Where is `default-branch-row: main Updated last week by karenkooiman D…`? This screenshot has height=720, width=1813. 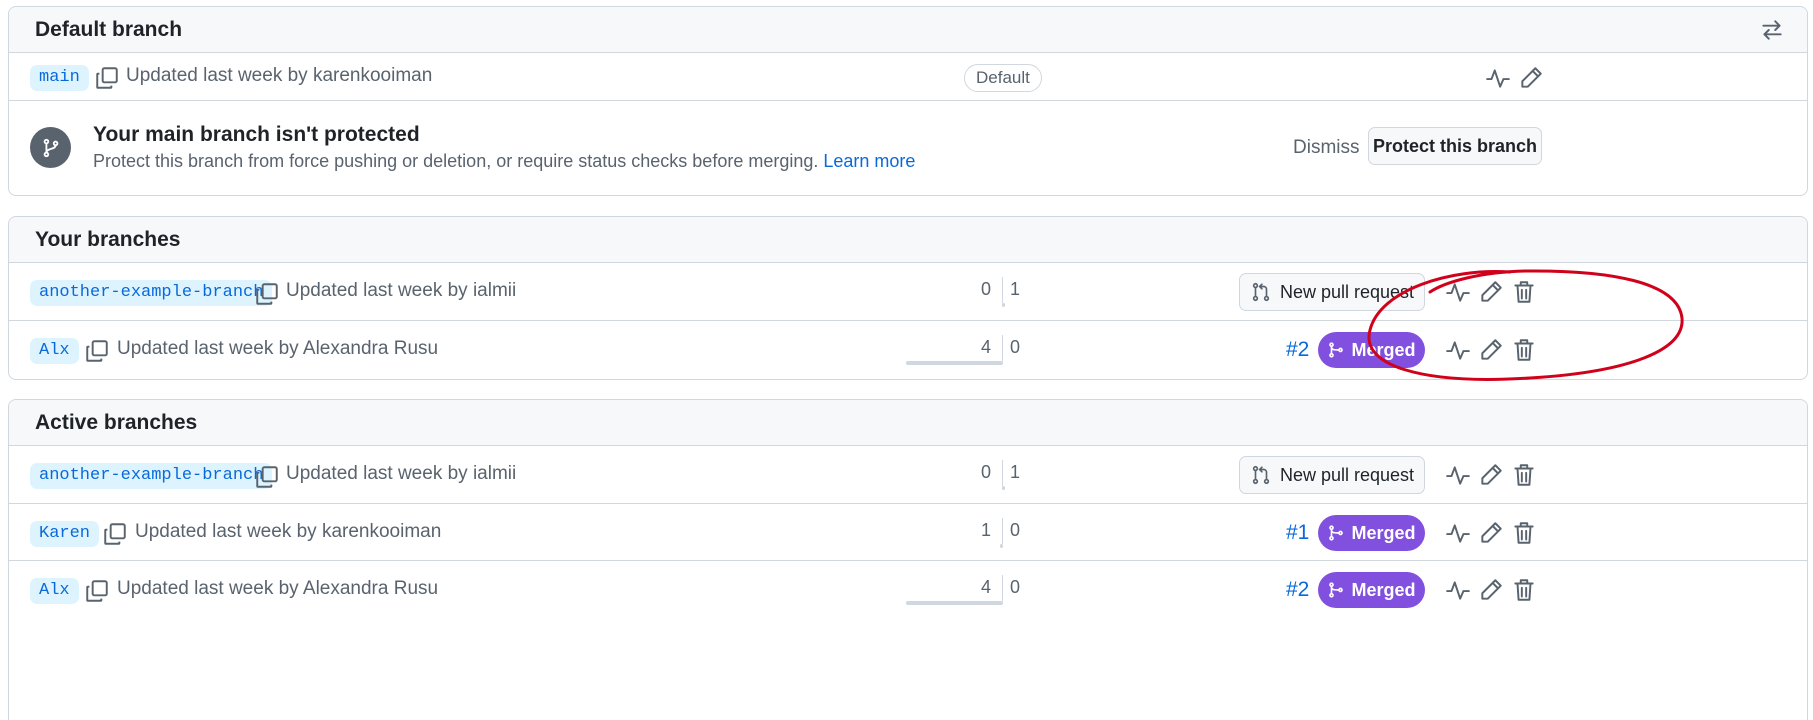 default-branch-row: main Updated last week by karenkooiman D… is located at coordinates (908, 77).